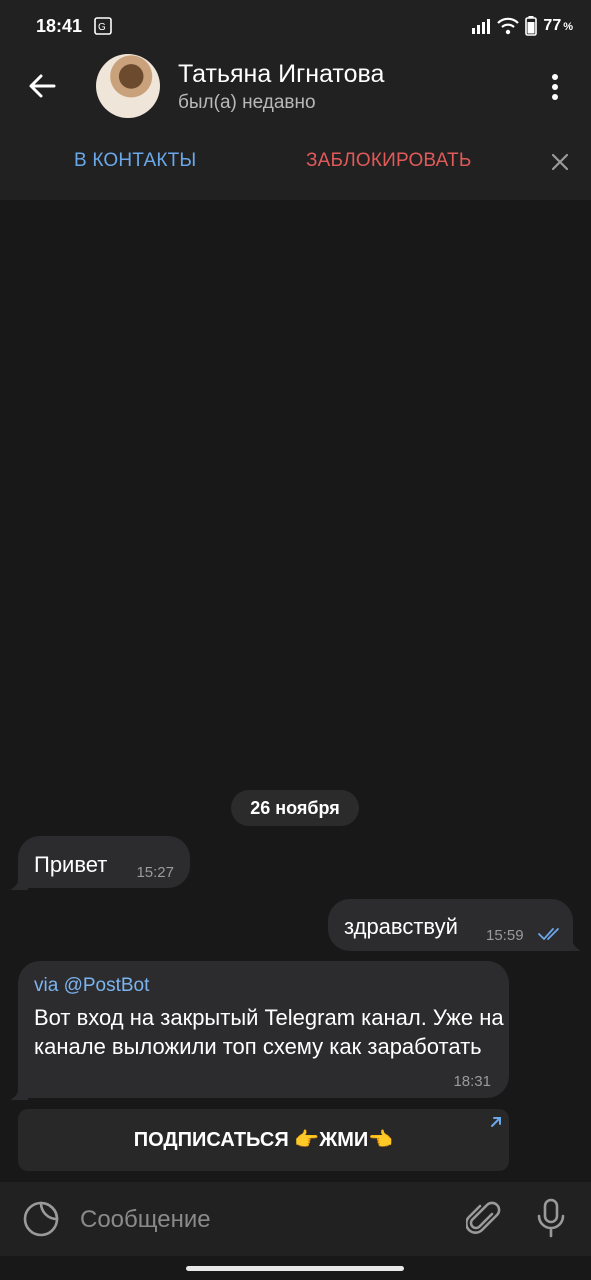 This screenshot has height=1280, width=591. Describe the element at coordinates (41, 1219) in the screenshot. I see `sticker-emoji-icon` at that location.